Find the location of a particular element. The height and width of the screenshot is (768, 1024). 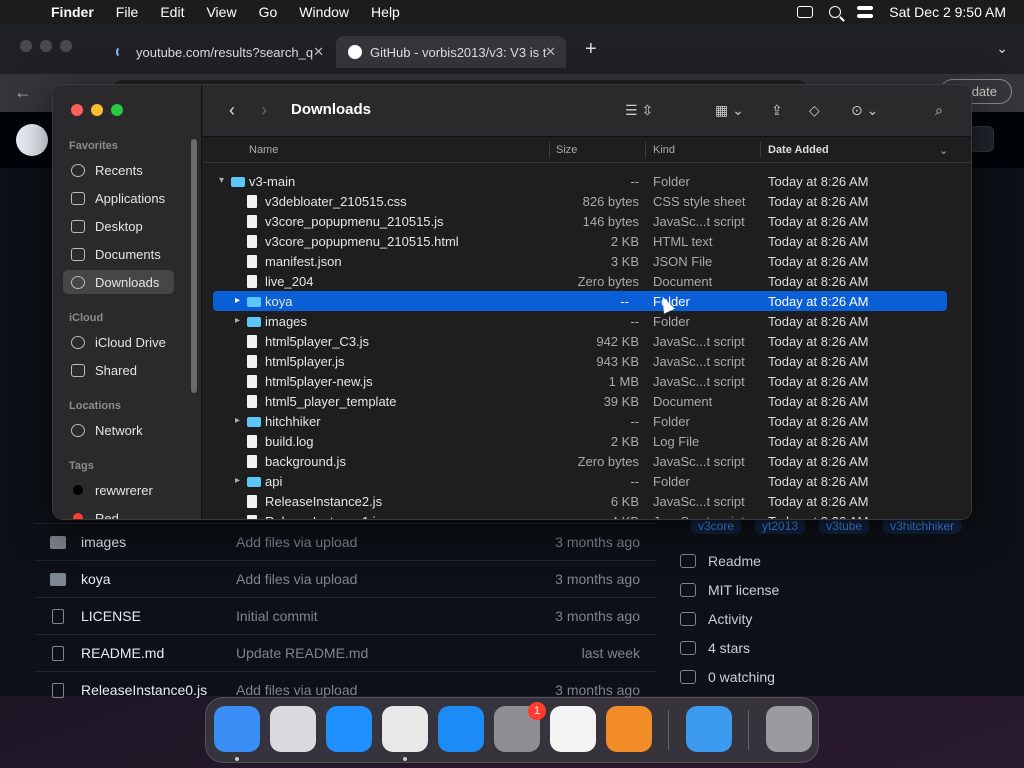

file-name: koya is located at coordinates (158, 579).